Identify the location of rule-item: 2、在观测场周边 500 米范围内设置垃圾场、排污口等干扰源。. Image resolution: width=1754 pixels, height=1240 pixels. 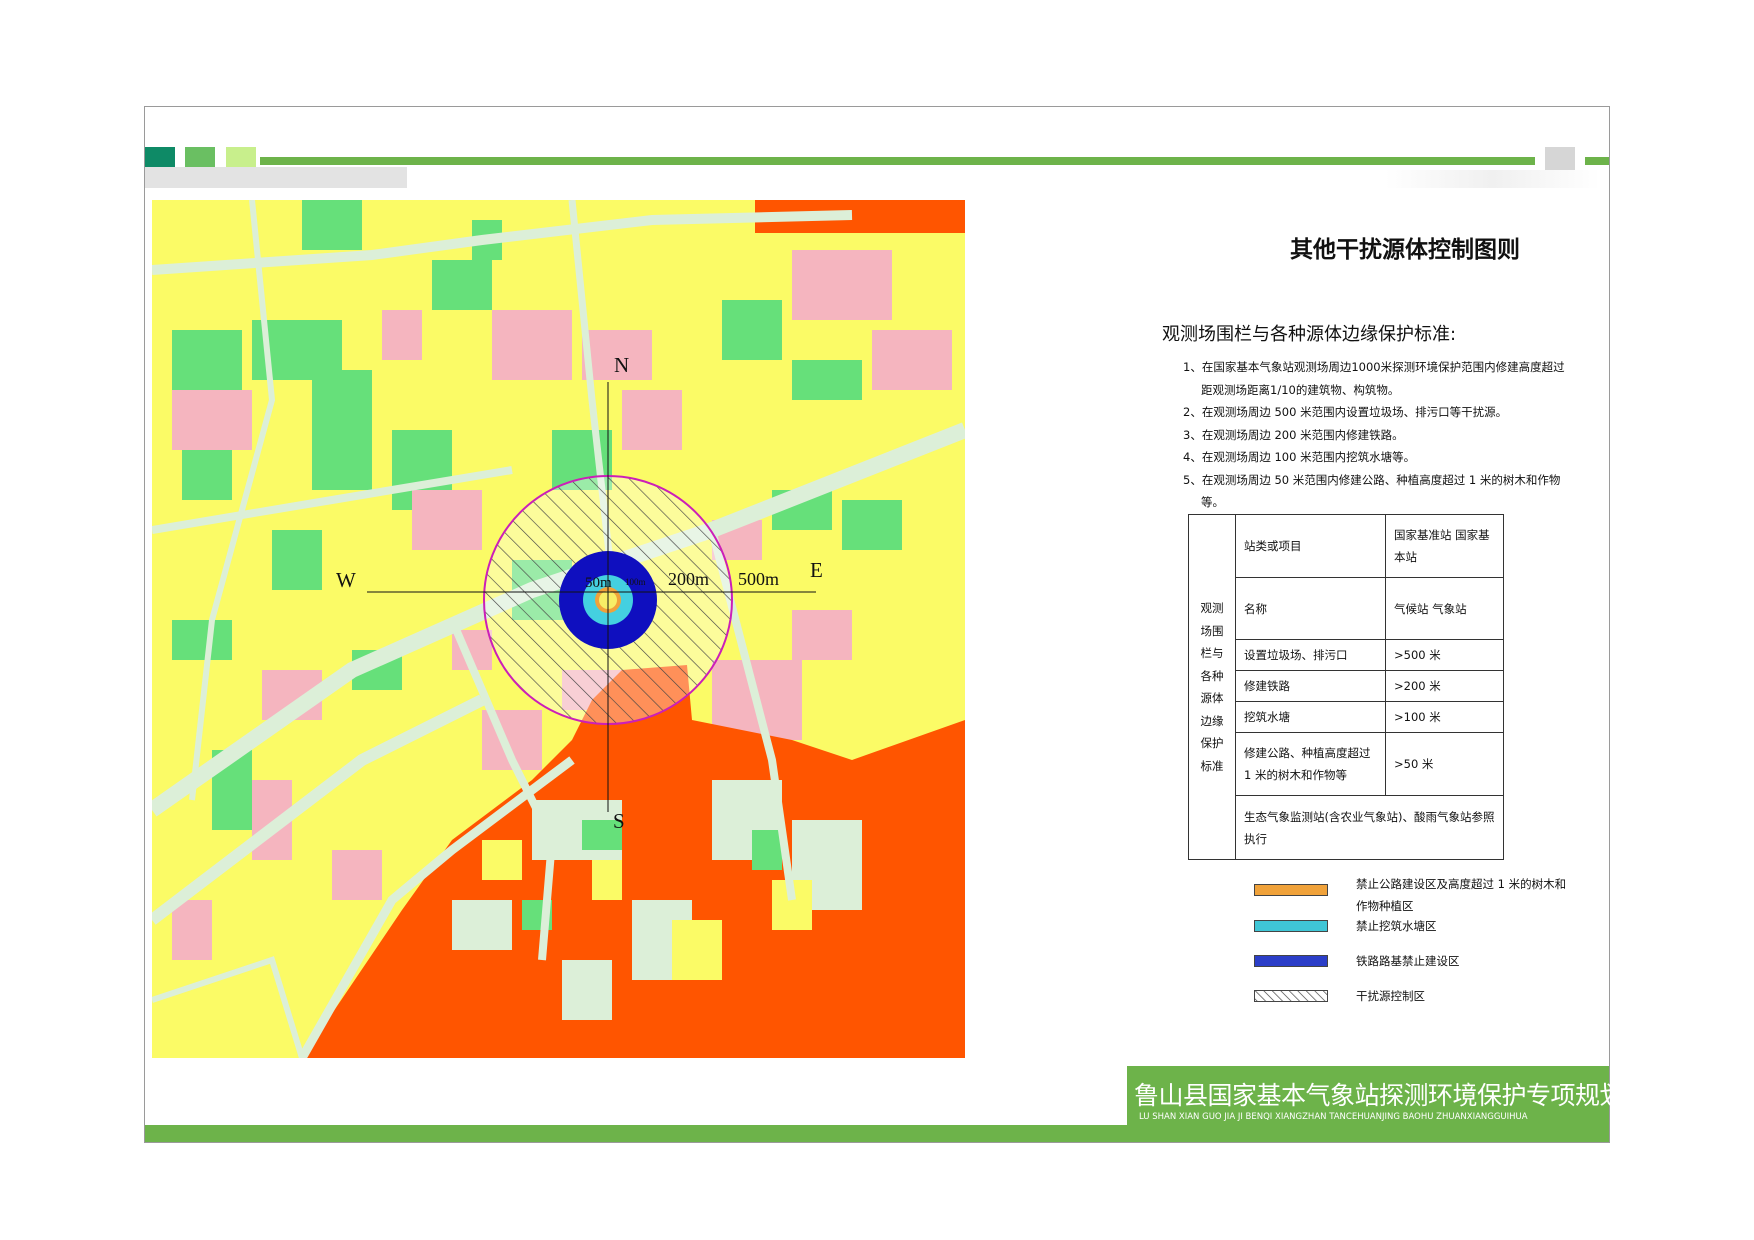
(1345, 412).